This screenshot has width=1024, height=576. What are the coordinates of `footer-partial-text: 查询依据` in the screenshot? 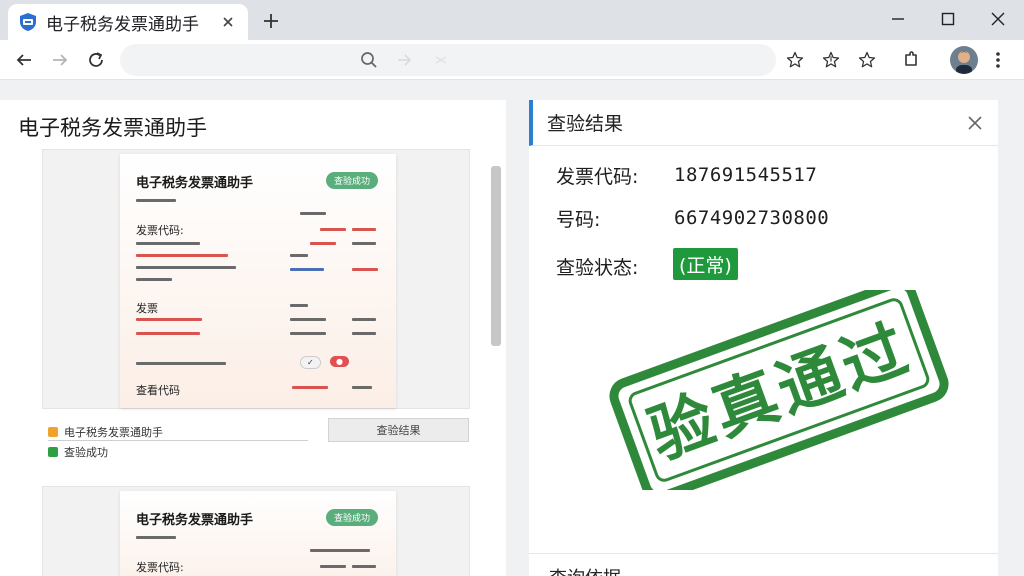 It's located at (585, 570).